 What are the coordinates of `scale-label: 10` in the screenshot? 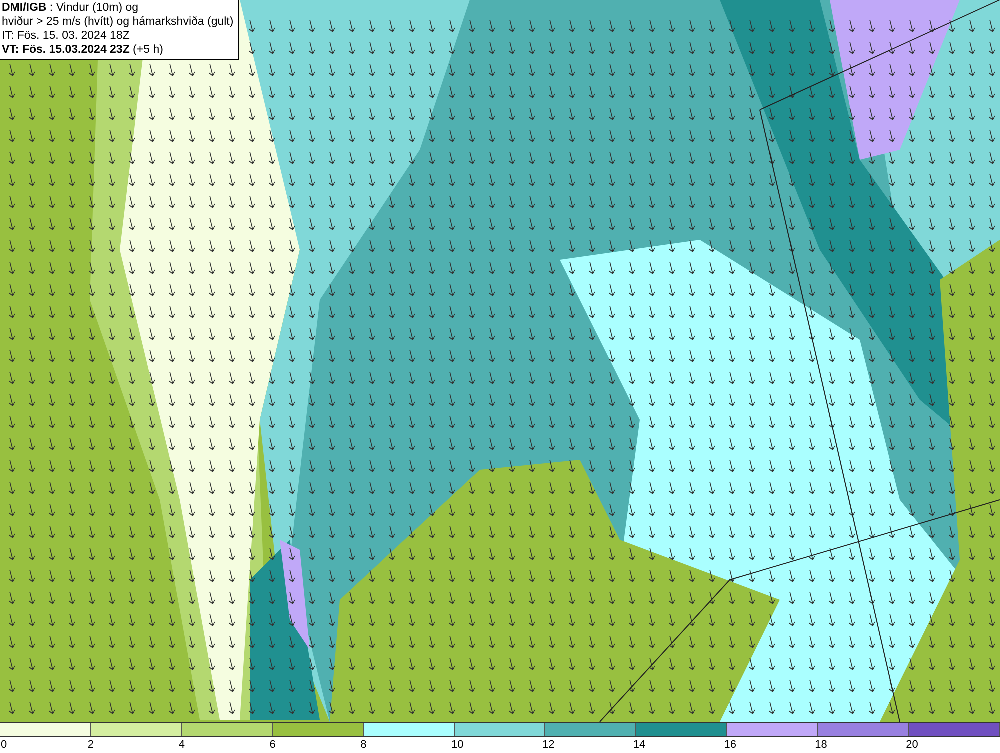 It's located at (458, 745).